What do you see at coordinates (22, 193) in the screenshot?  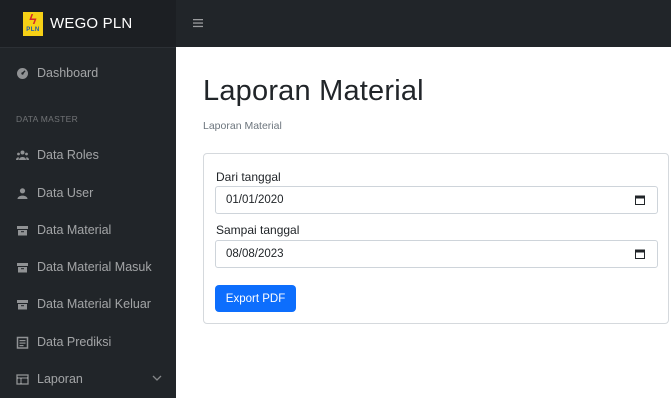 I see `user-icon` at bounding box center [22, 193].